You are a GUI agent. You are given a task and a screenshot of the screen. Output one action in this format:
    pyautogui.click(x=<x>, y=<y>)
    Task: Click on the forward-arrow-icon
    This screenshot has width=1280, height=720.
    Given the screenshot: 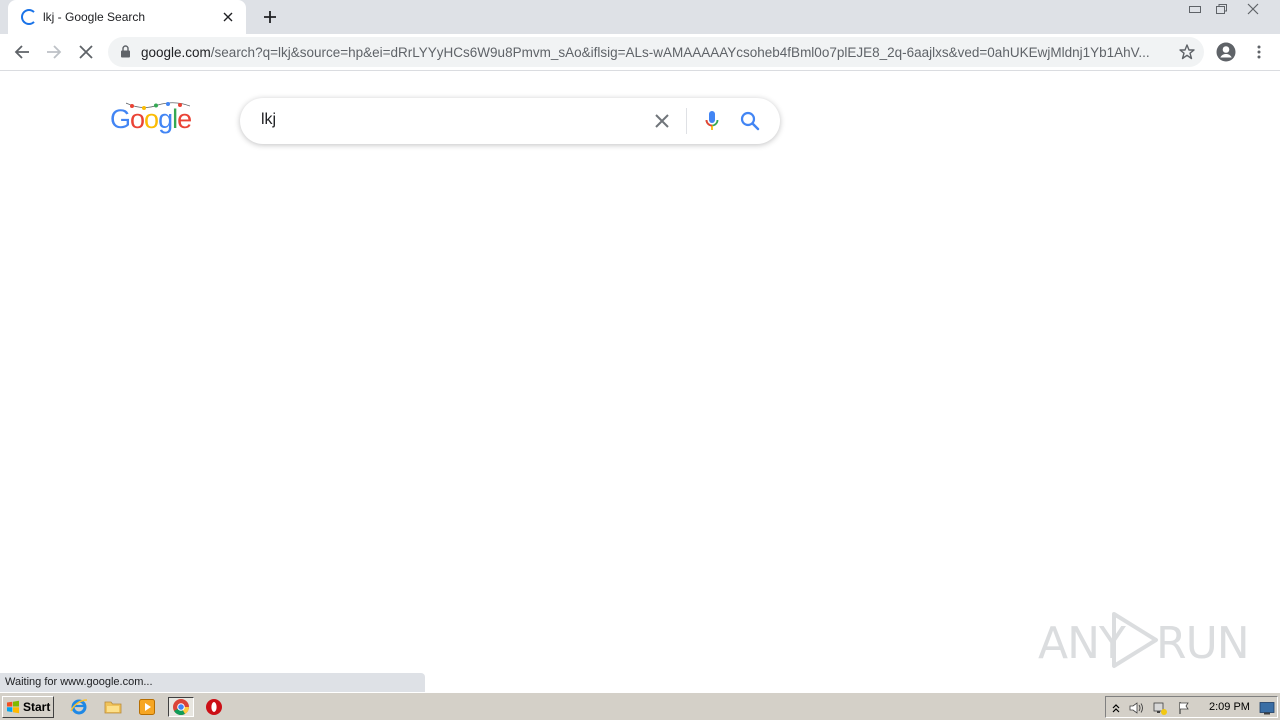 What is the action you would take?
    pyautogui.click(x=54, y=52)
    